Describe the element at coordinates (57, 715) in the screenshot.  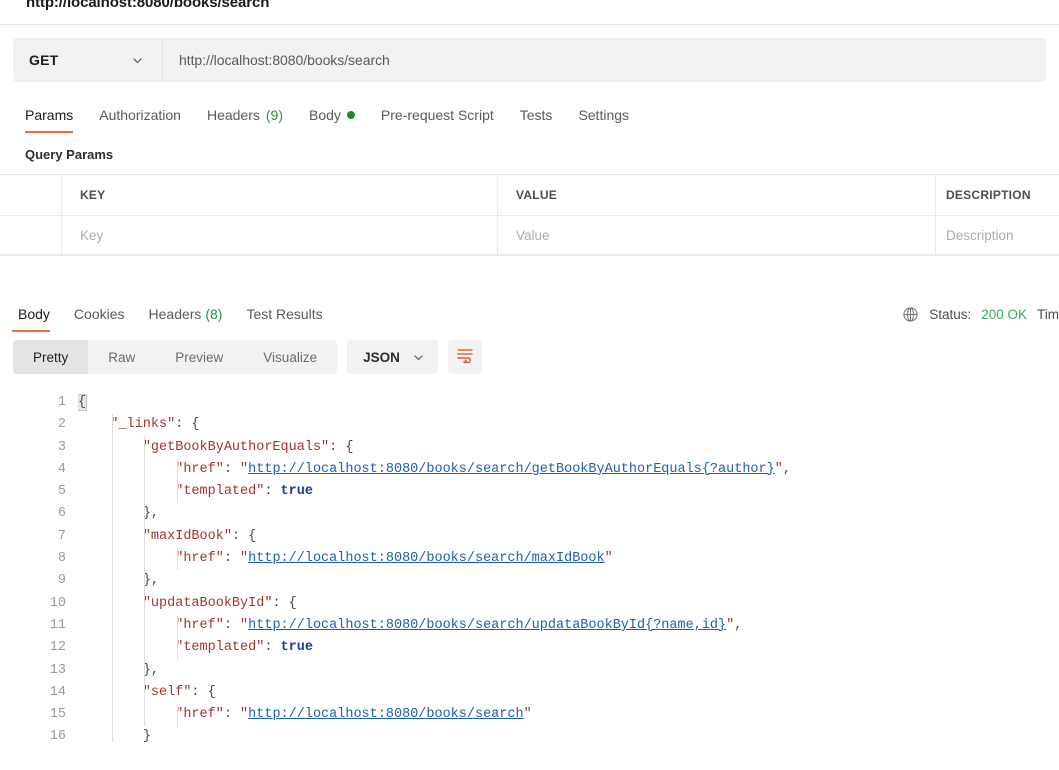
I see `line-number: 15` at that location.